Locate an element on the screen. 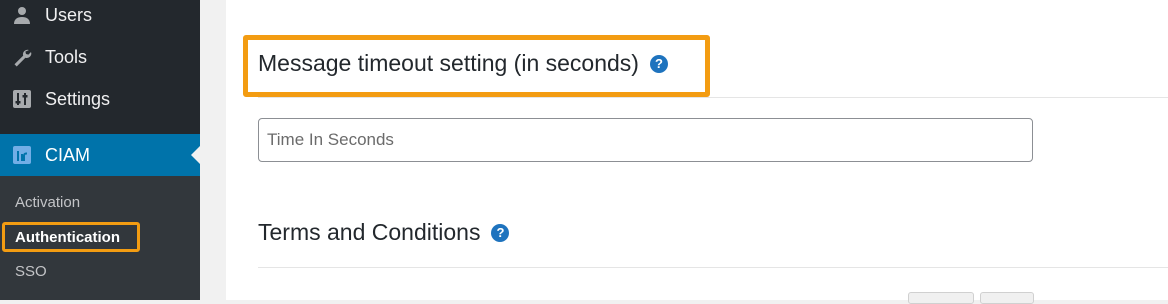 This screenshot has height=304, width=1168. timeout-seconds-input is located at coordinates (645, 140).